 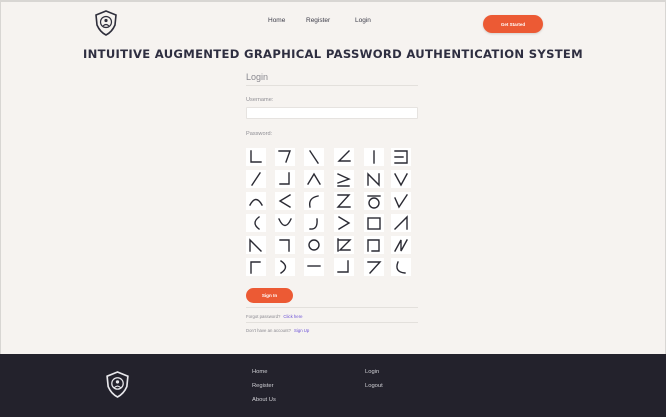 What do you see at coordinates (513, 24) in the screenshot?
I see `get-started-button: Get Started` at bounding box center [513, 24].